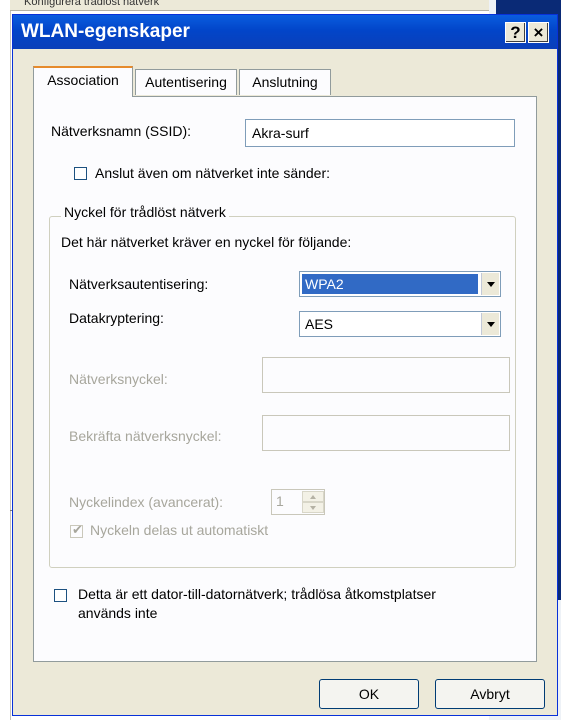  I want to click on title-bar: WLAN-egenskaper ? ×, so click(285, 32).